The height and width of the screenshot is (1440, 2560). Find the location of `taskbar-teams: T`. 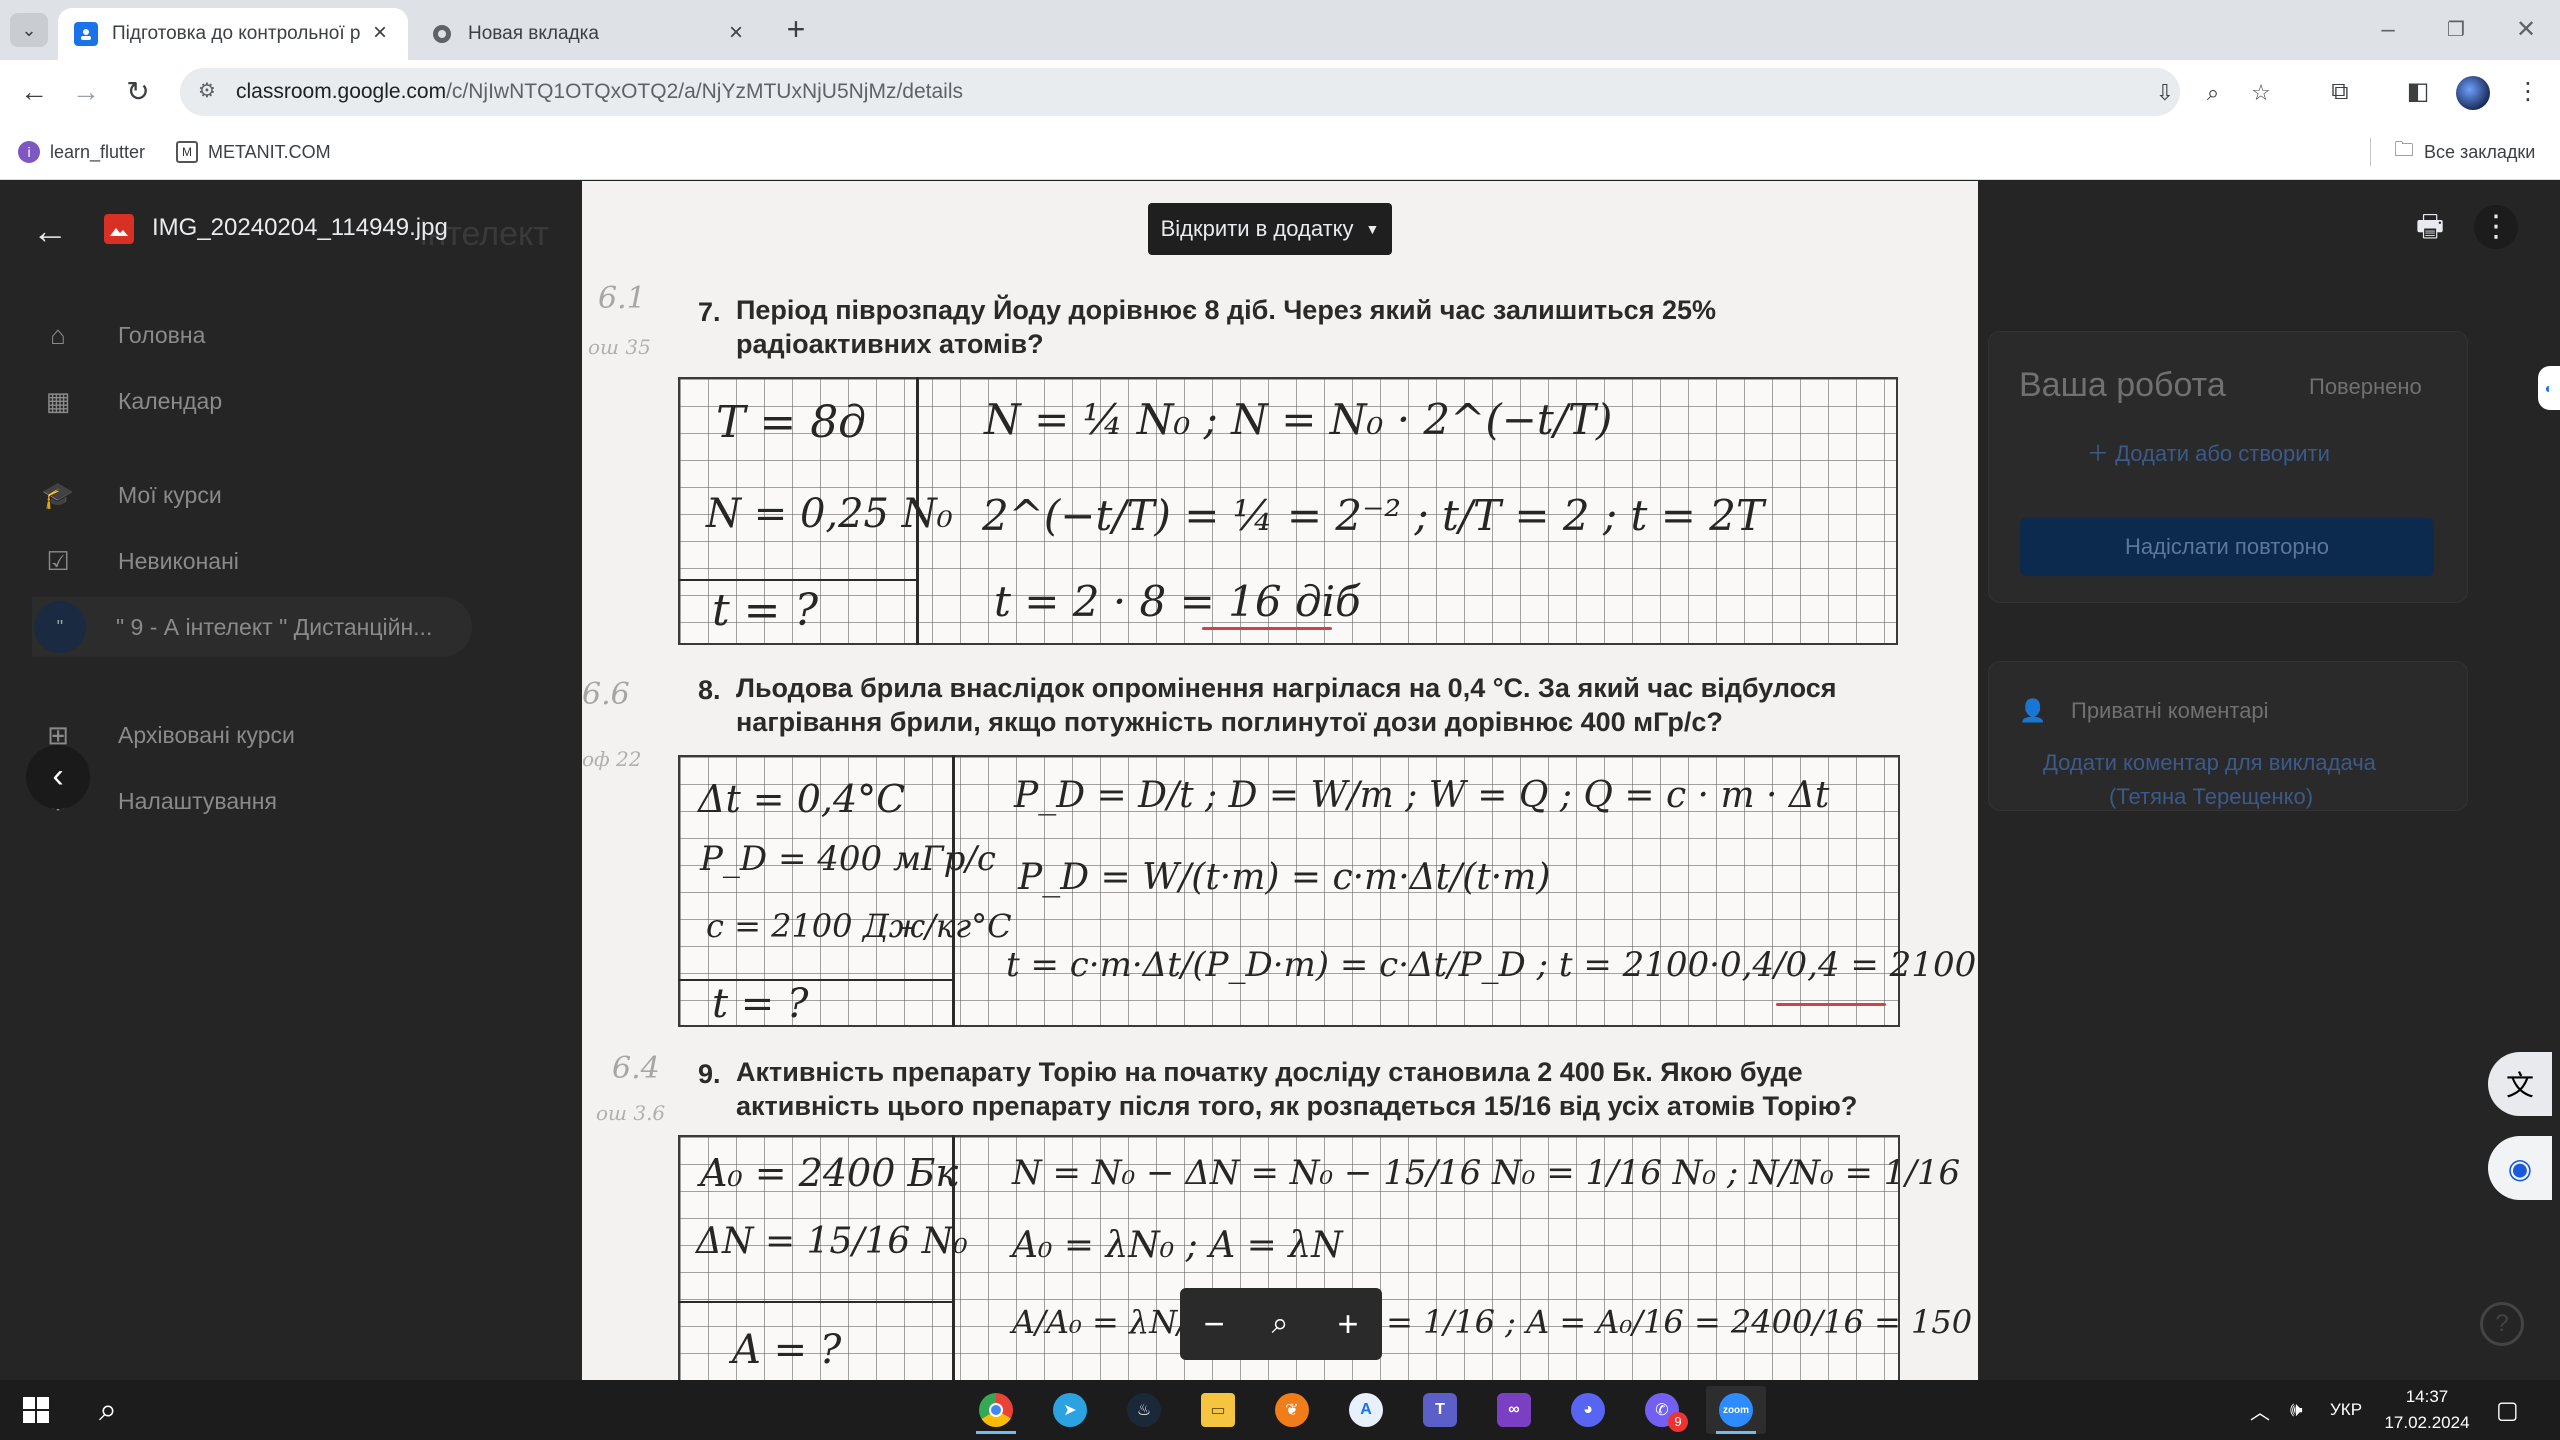

taskbar-teams: T is located at coordinates (1440, 1410).